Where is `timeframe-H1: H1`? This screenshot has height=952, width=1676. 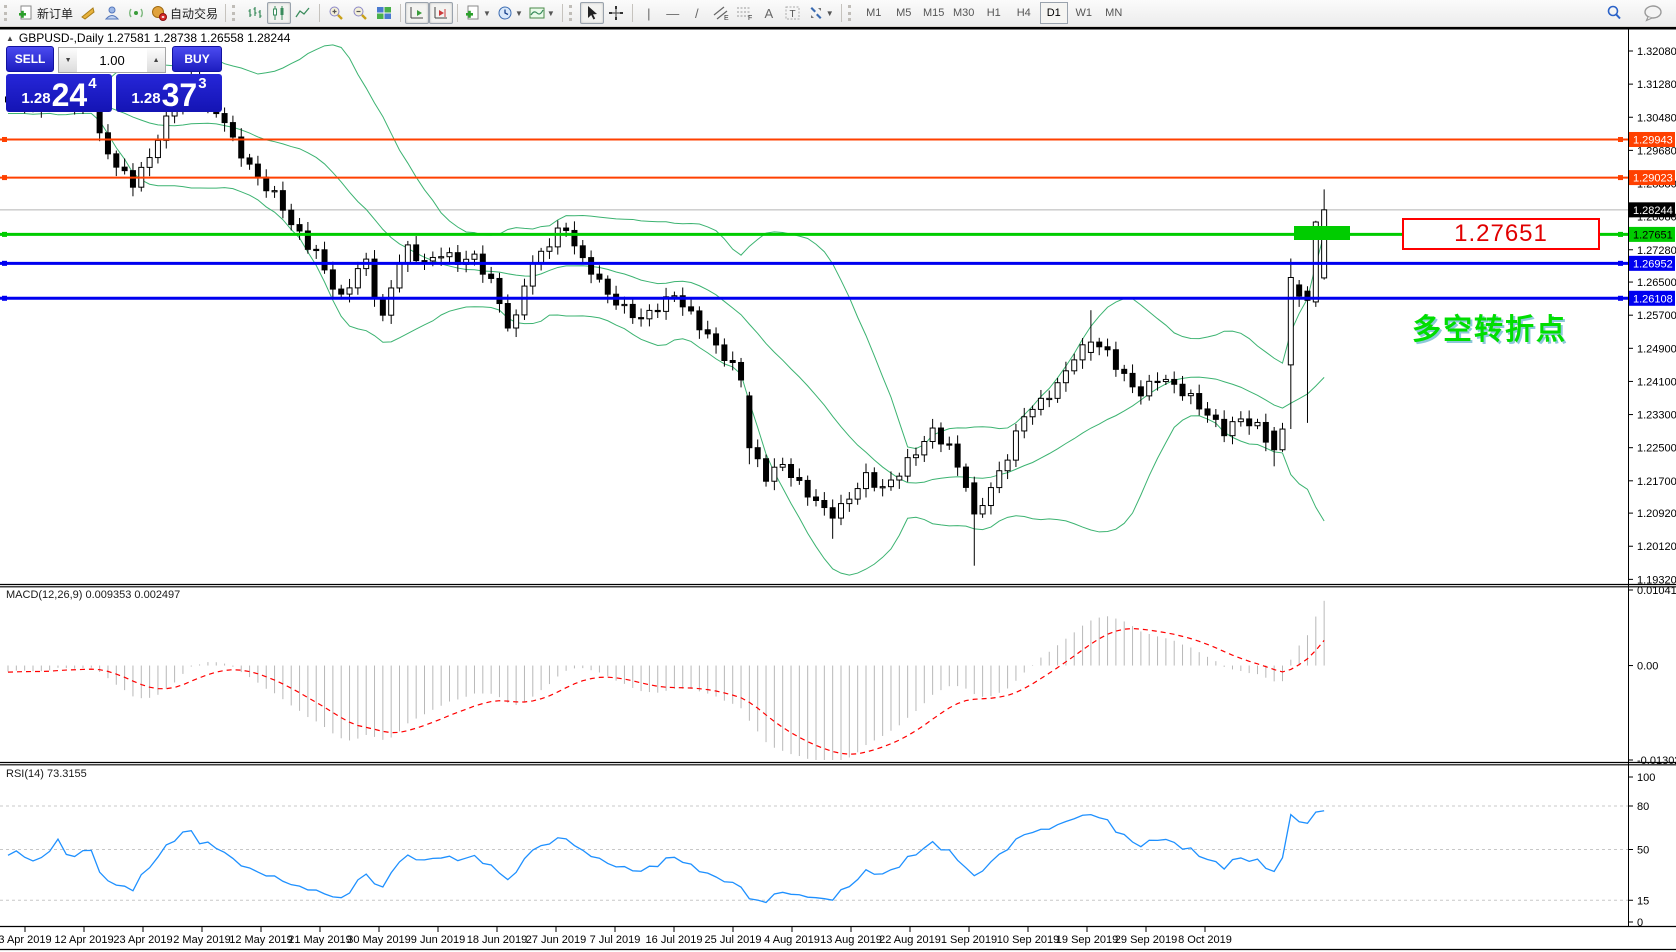
timeframe-H1: H1 is located at coordinates (994, 13).